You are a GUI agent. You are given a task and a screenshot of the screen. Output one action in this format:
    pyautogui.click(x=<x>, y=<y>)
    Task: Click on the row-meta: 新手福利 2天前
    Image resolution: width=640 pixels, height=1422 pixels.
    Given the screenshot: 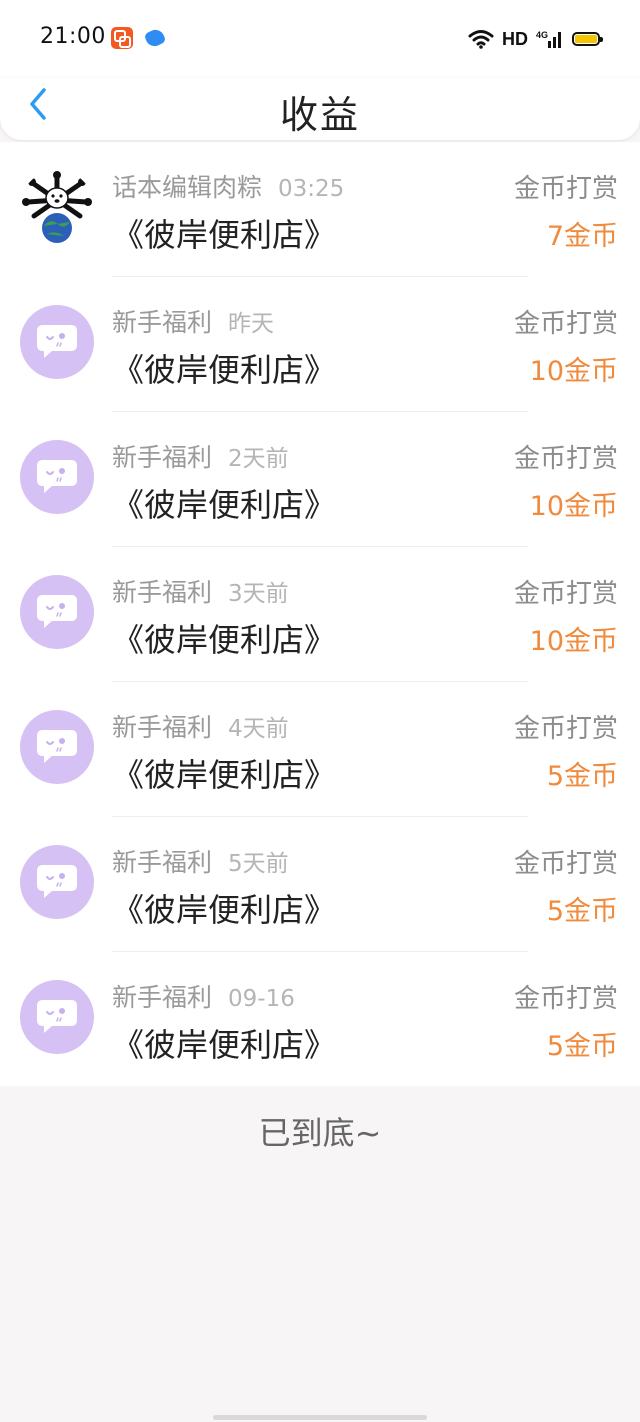 What is the action you would take?
    pyautogui.click(x=200, y=456)
    